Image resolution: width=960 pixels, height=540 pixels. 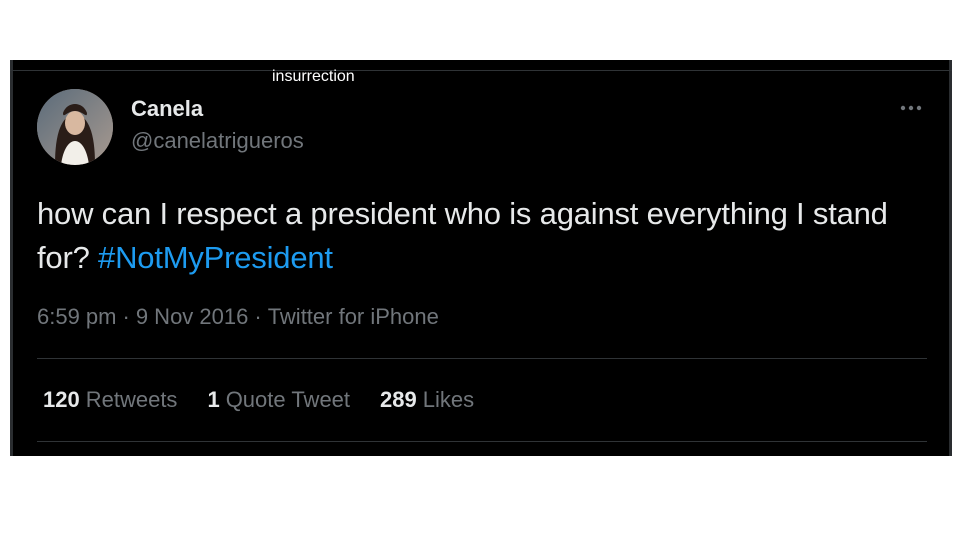 I want to click on tweet-time: 6:59 pm, so click(x=77, y=316).